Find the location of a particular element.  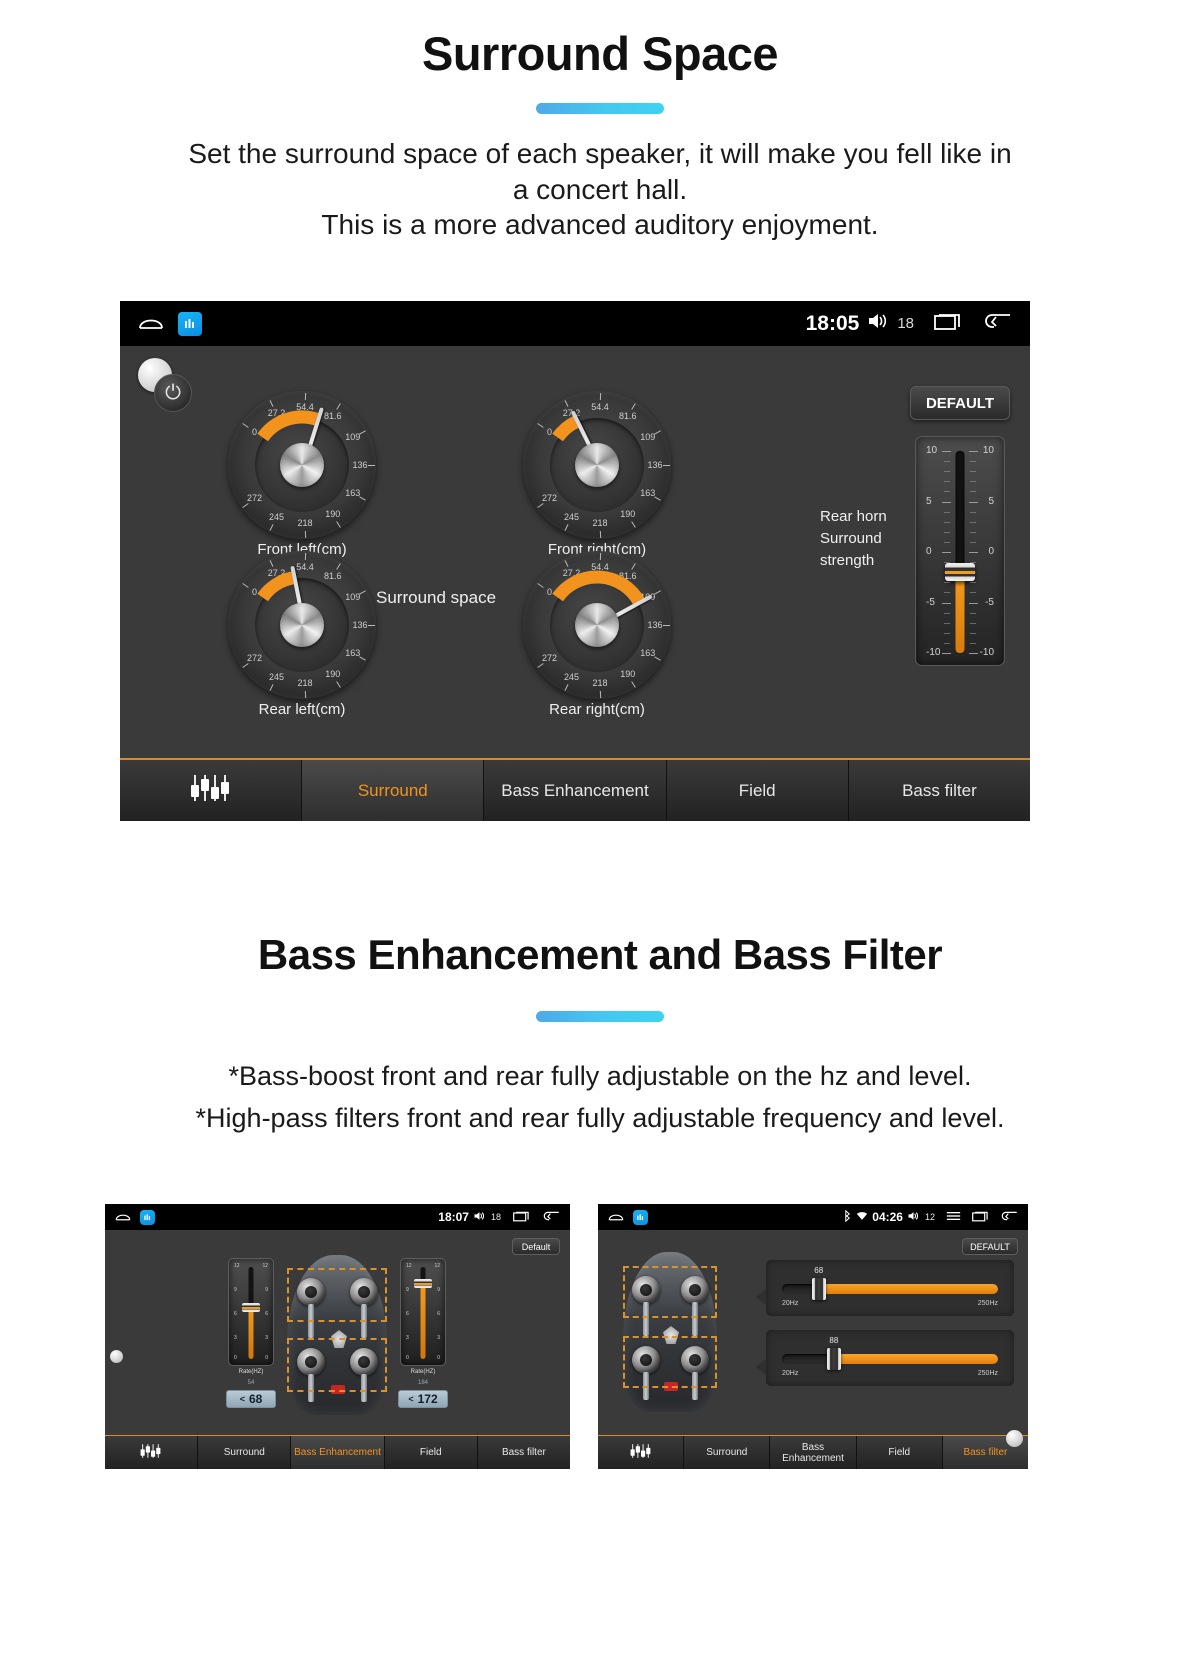

power-button: ⏻ is located at coordinates (165, 385).